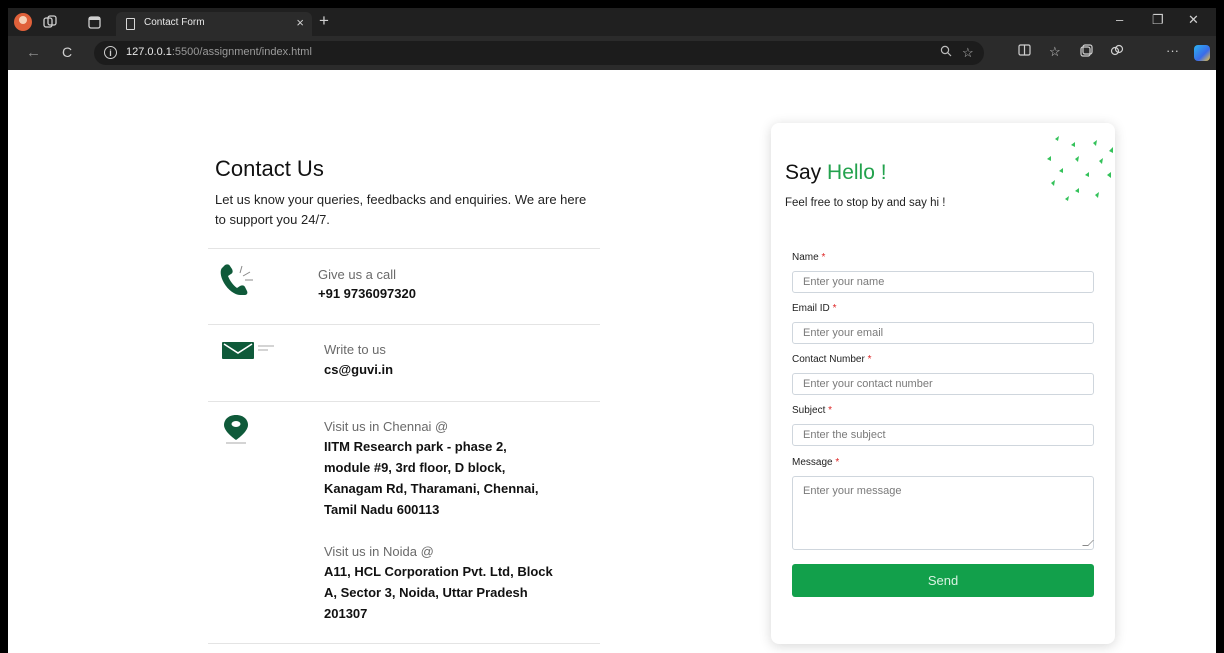 This screenshot has width=1224, height=653. Describe the element at coordinates (269, 168) in the screenshot. I see `page-title: Contact Us` at that location.